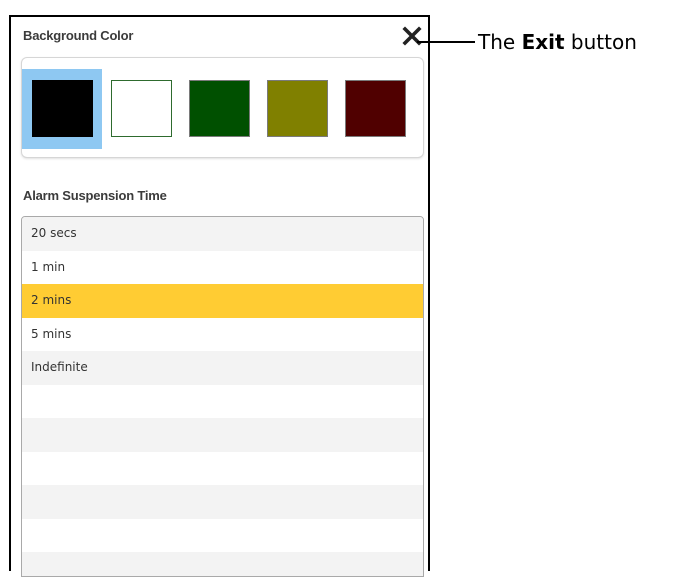 Image resolution: width=673 pixels, height=577 pixels. Describe the element at coordinates (222, 267) in the screenshot. I see `list-item-1-min: 1 min` at that location.